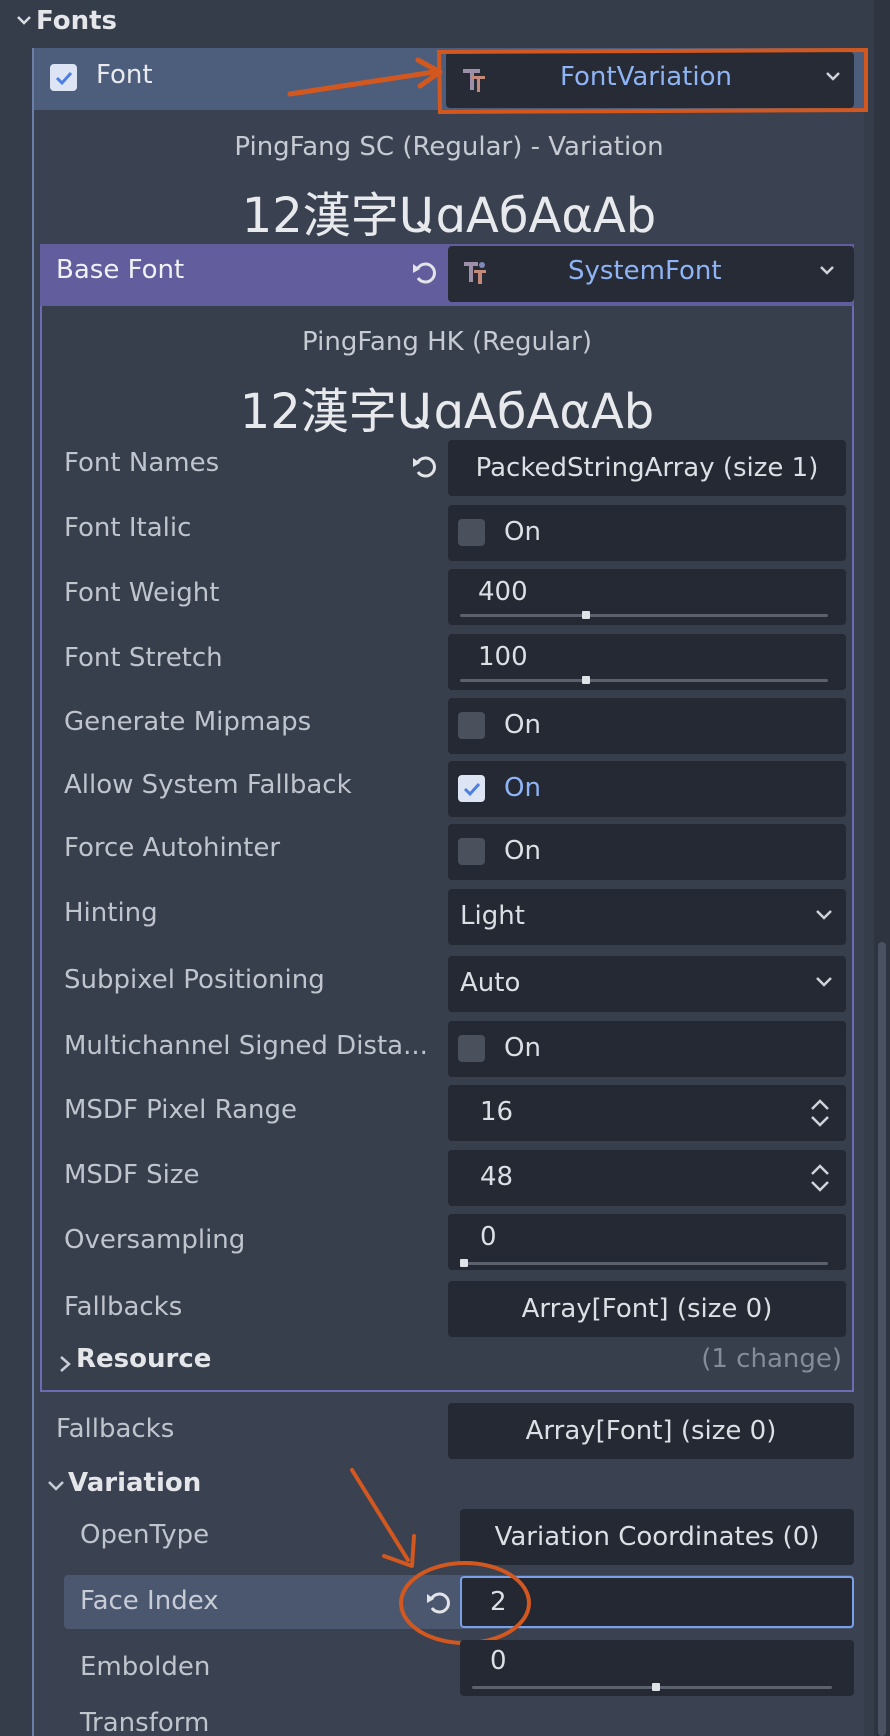 This screenshot has height=1736, width=890. I want to click on font-weight-slider-track, so click(644, 615).